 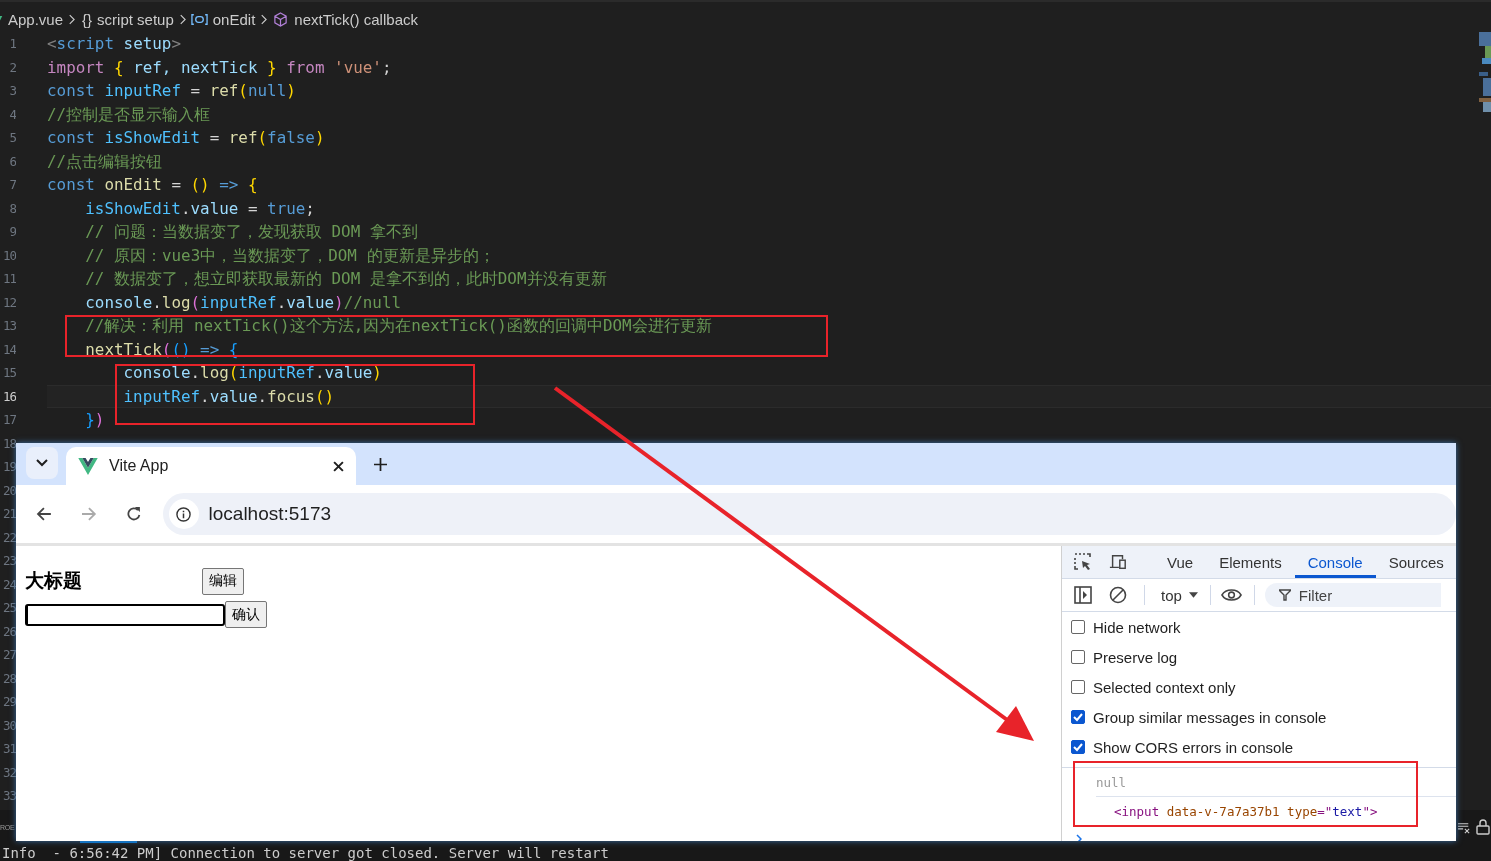 I want to click on line-number: 20, so click(x=9, y=490).